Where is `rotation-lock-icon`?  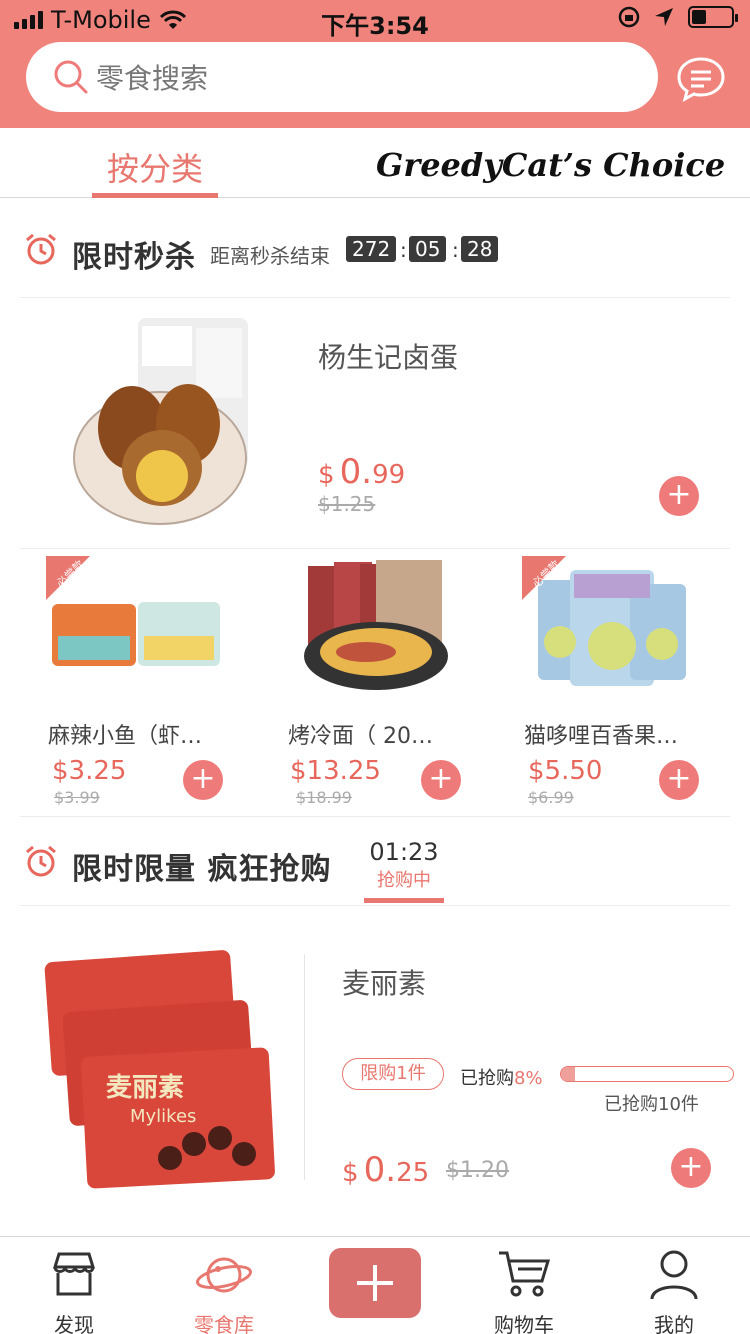
rotation-lock-icon is located at coordinates (629, 17).